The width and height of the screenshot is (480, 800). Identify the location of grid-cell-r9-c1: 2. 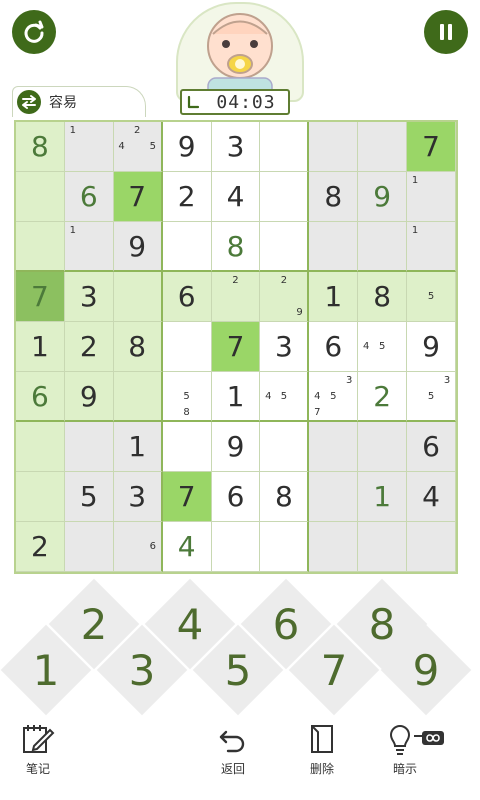
(40, 547).